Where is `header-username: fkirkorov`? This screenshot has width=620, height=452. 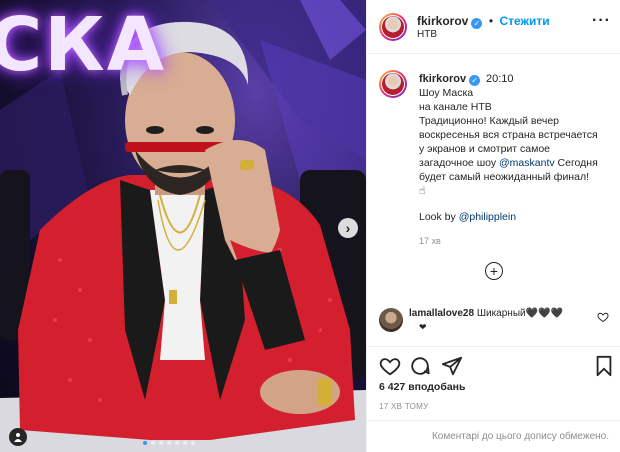 header-username: fkirkorov is located at coordinates (442, 21).